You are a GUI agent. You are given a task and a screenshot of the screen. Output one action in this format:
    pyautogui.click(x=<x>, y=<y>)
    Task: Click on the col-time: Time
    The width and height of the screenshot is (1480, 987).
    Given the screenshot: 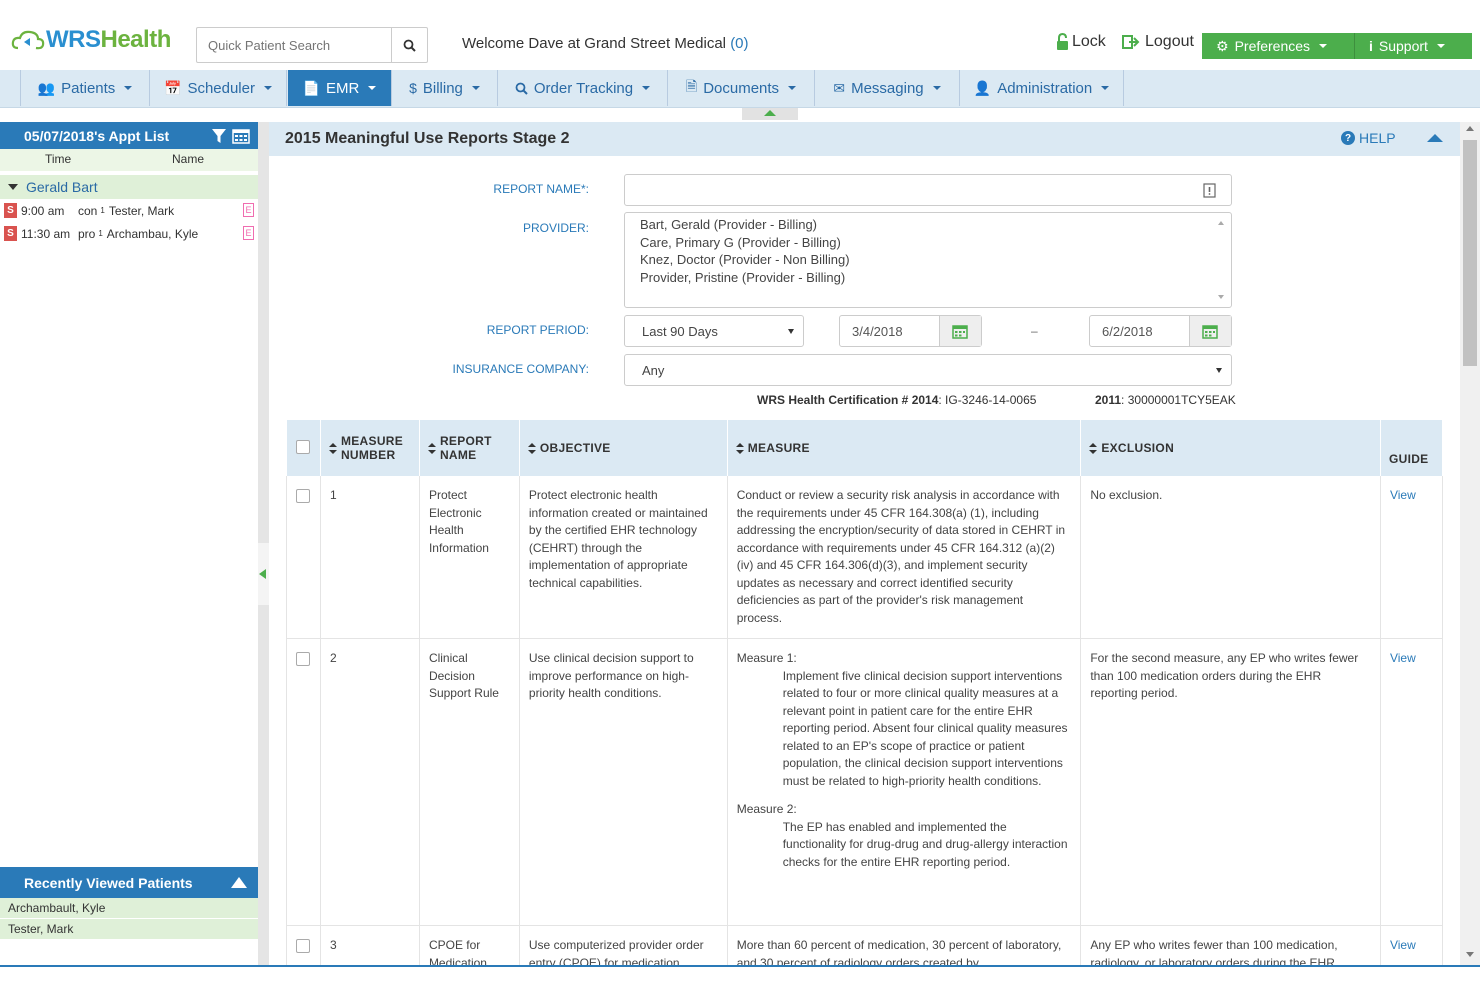 What is the action you would take?
    pyautogui.click(x=60, y=160)
    